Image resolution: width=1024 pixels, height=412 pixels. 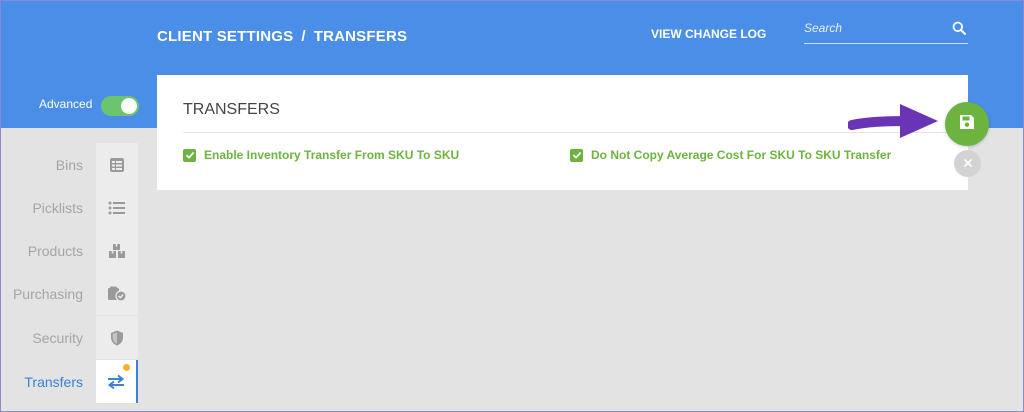 What do you see at coordinates (66, 104) in the screenshot?
I see `advanced-label: Advanced` at bounding box center [66, 104].